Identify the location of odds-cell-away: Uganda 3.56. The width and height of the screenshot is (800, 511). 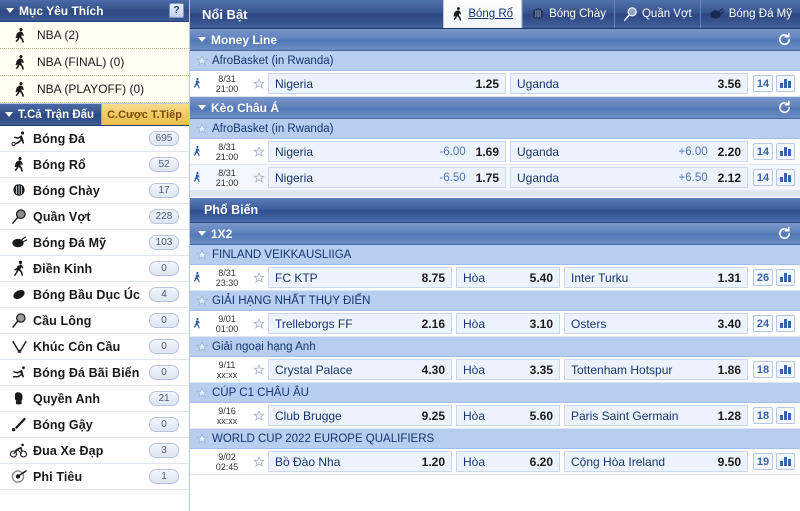
(629, 83).